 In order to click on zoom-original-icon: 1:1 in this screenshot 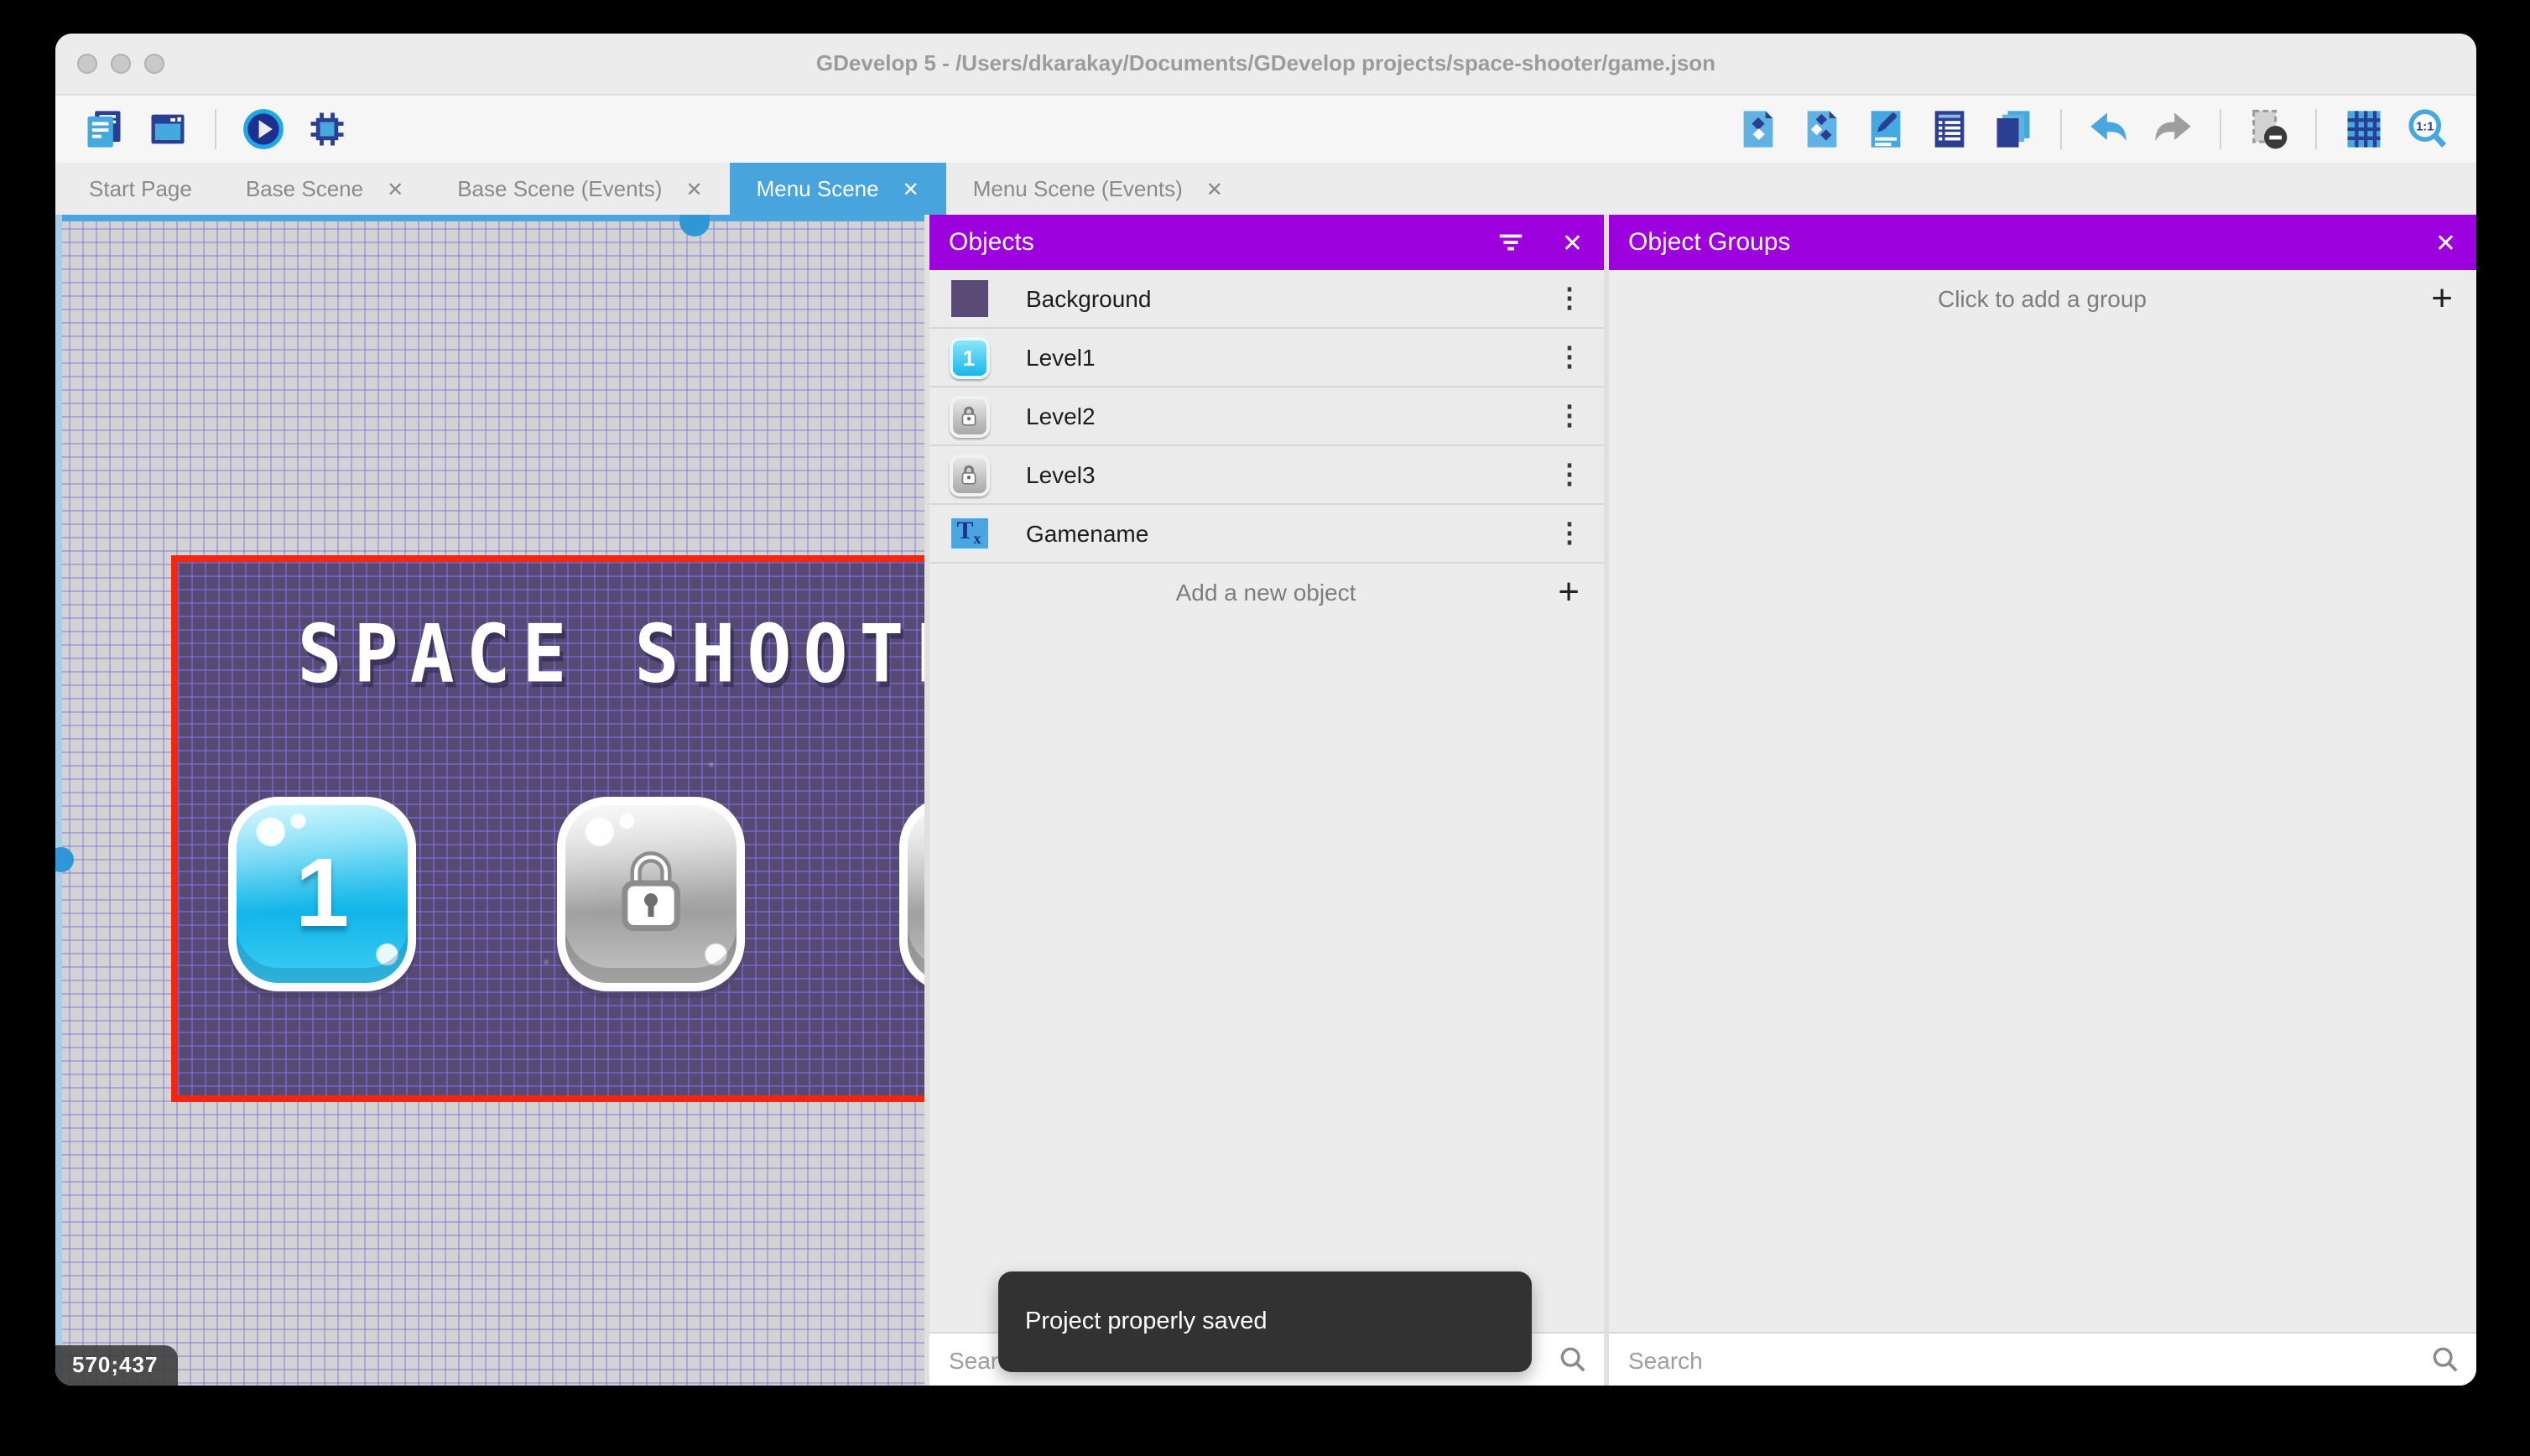, I will do `click(2427, 129)`.